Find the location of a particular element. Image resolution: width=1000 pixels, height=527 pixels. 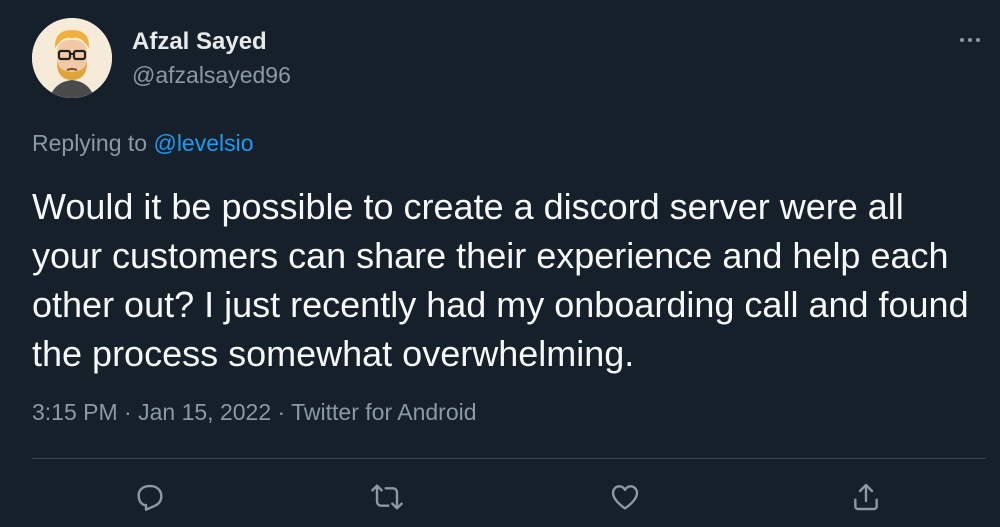

retweet-icon is located at coordinates (387, 497).